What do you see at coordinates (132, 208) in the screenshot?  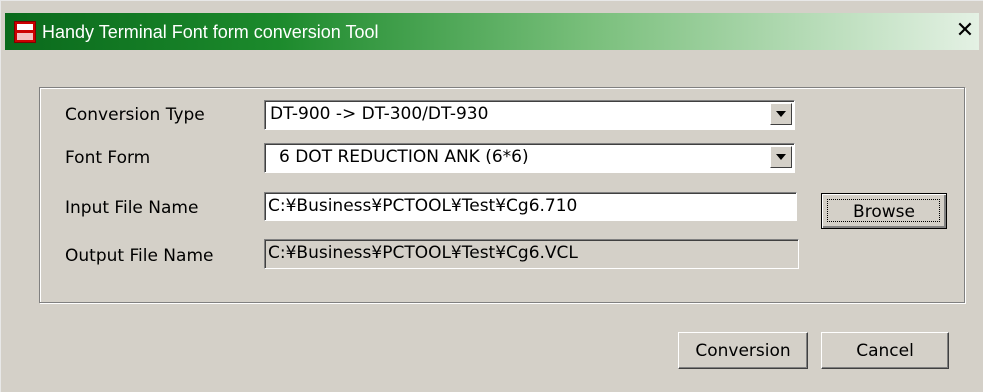 I see `input-file-label: Input File Name` at bounding box center [132, 208].